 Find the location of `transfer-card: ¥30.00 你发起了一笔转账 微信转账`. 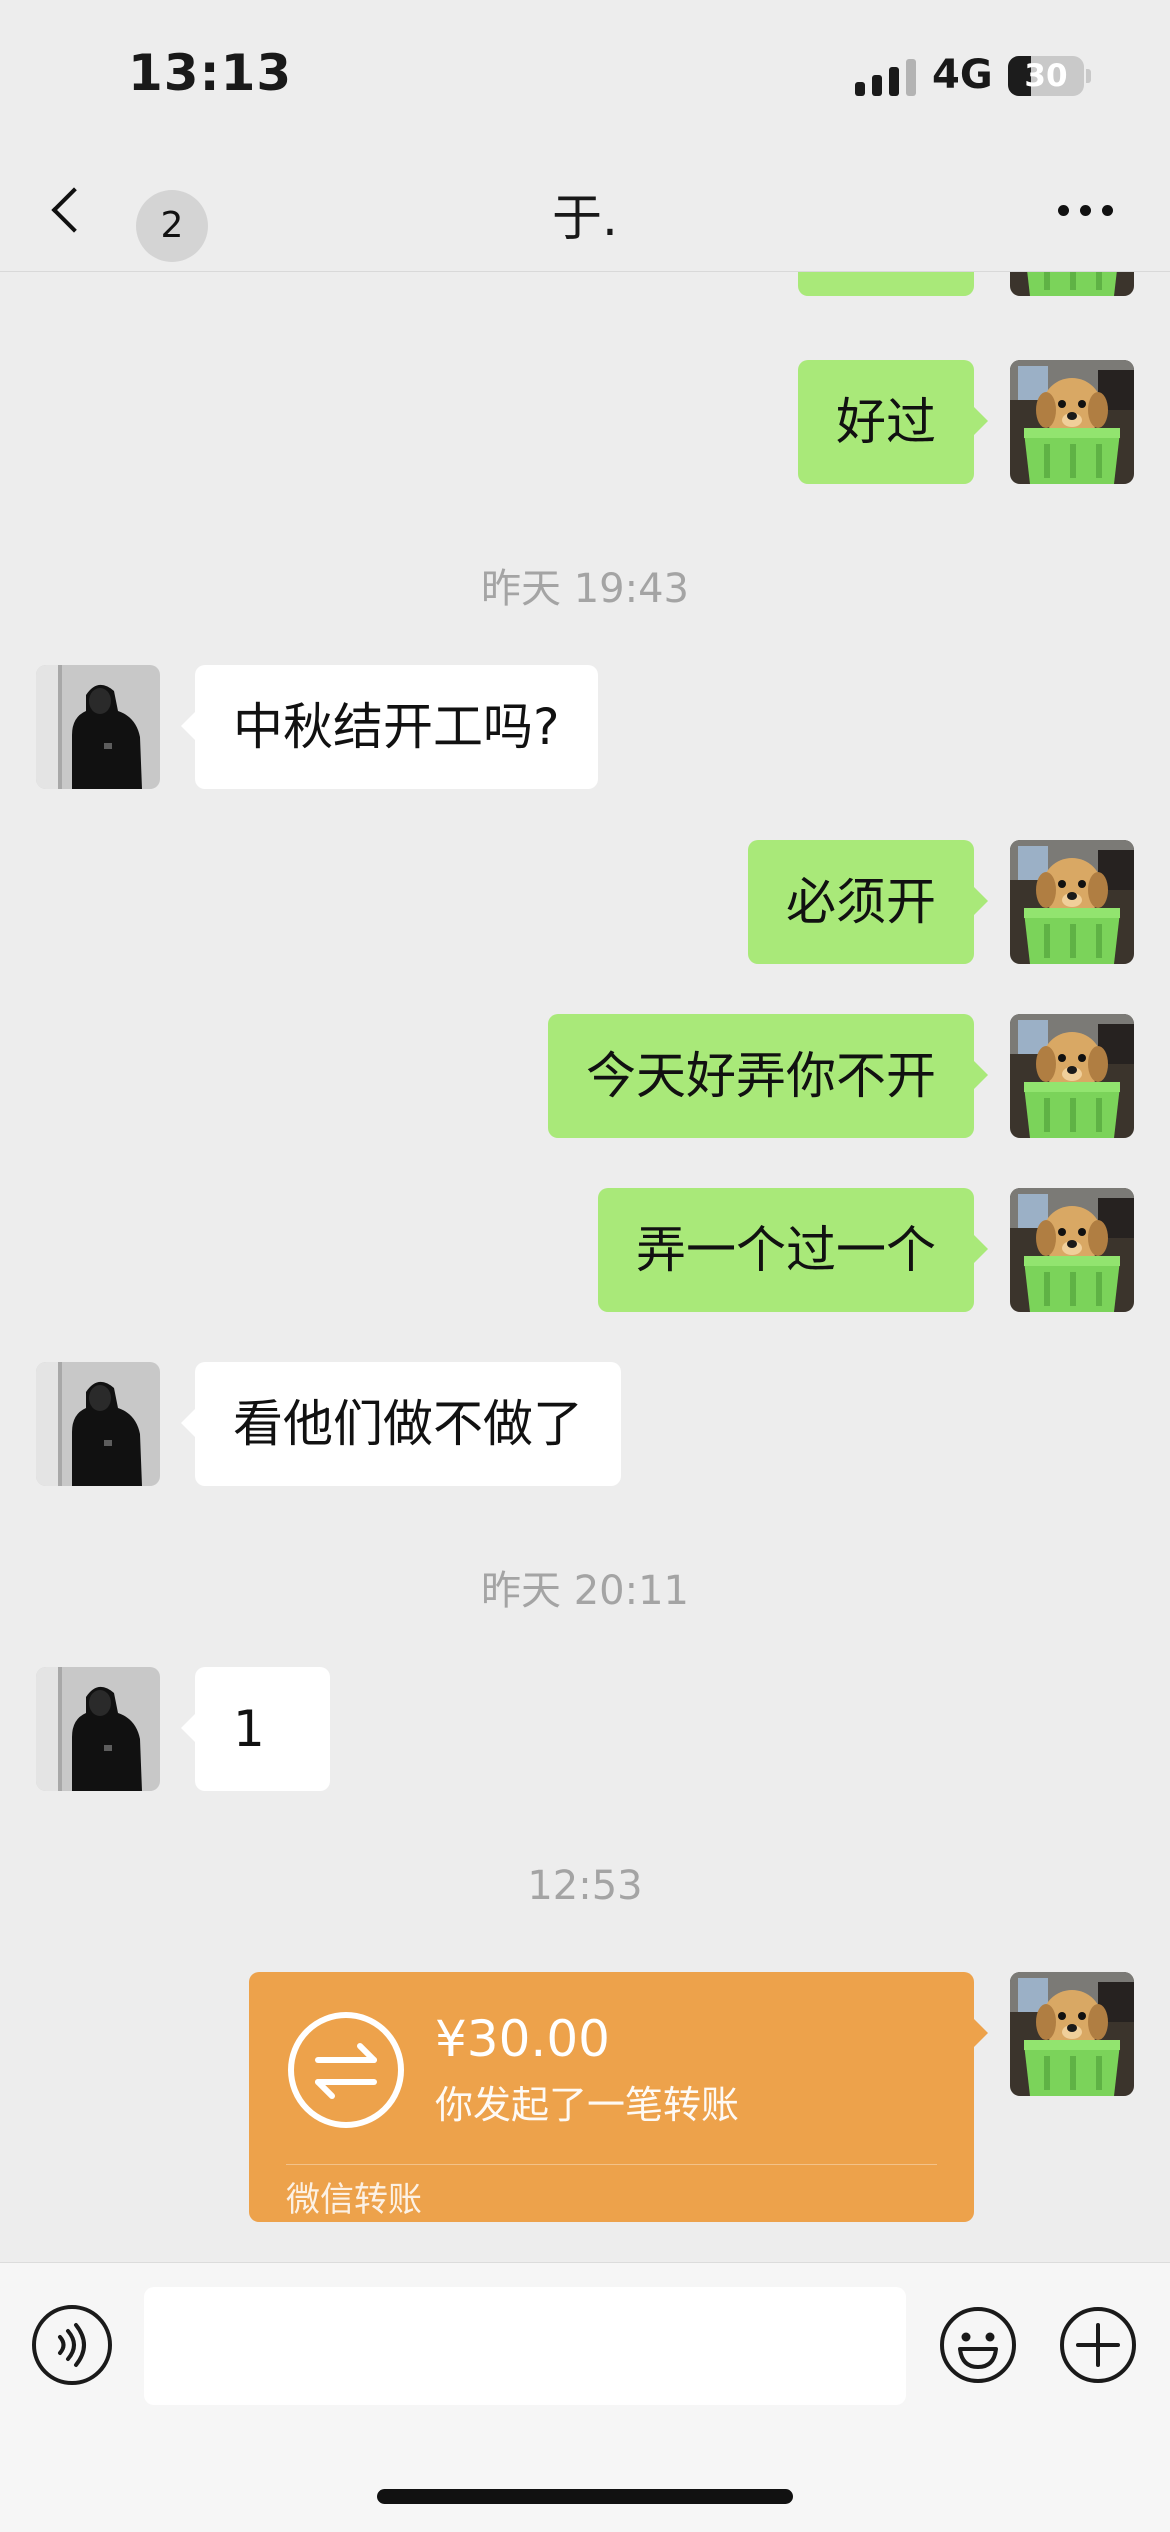

transfer-card: ¥30.00 你发起了一笔转账 微信转账 is located at coordinates (618, 2097).